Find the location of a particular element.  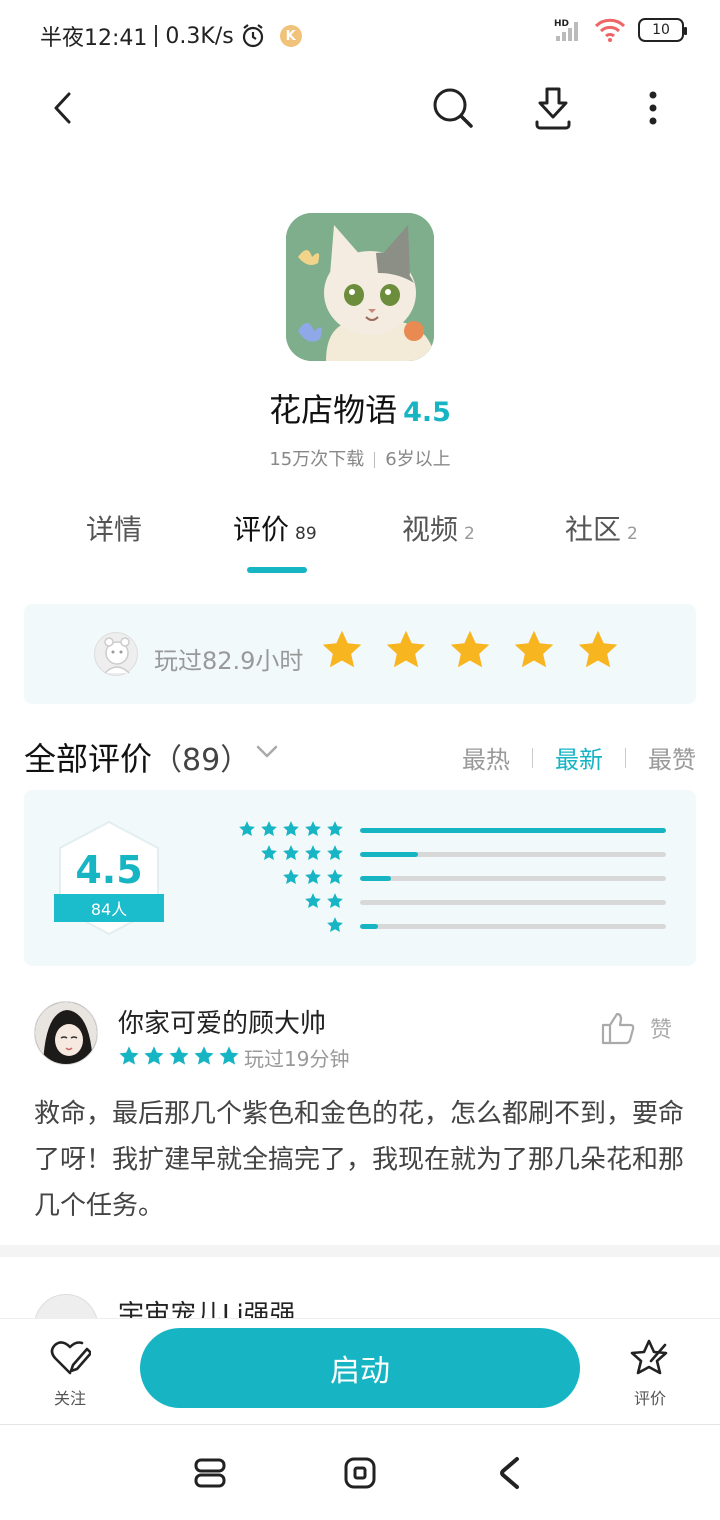

tab-count: 2 is located at coordinates (632, 534).